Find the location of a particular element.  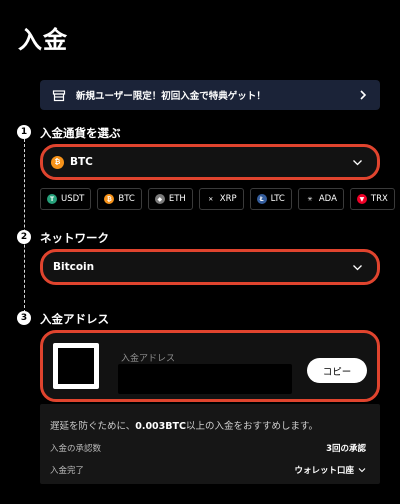

copy-button: コピー is located at coordinates (337, 370).